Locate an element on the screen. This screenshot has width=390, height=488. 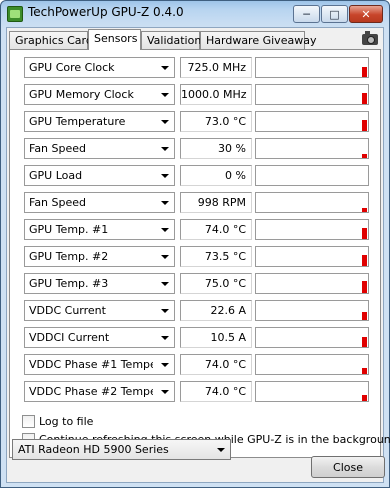
sensor-name: GPU Core Clock is located at coordinates (72, 67).